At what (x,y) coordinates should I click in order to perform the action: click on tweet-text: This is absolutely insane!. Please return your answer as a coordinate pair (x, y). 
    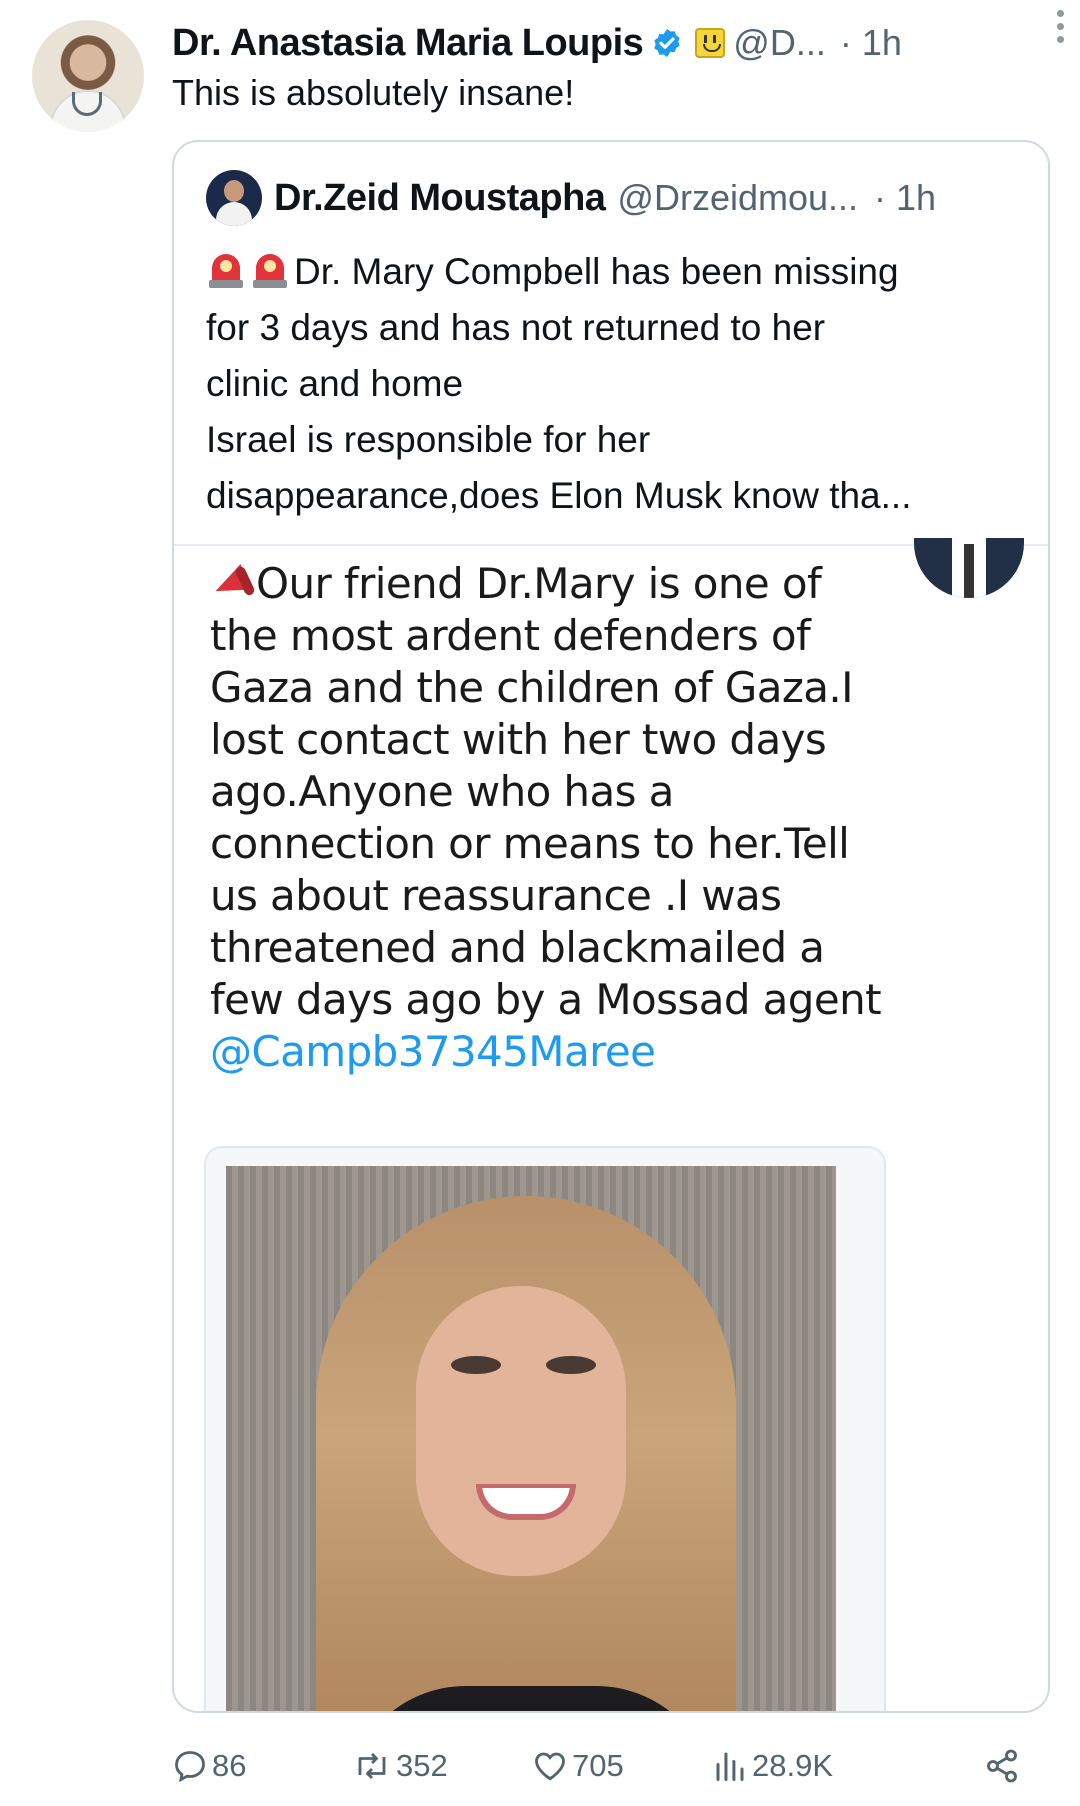
    Looking at the image, I should click on (373, 92).